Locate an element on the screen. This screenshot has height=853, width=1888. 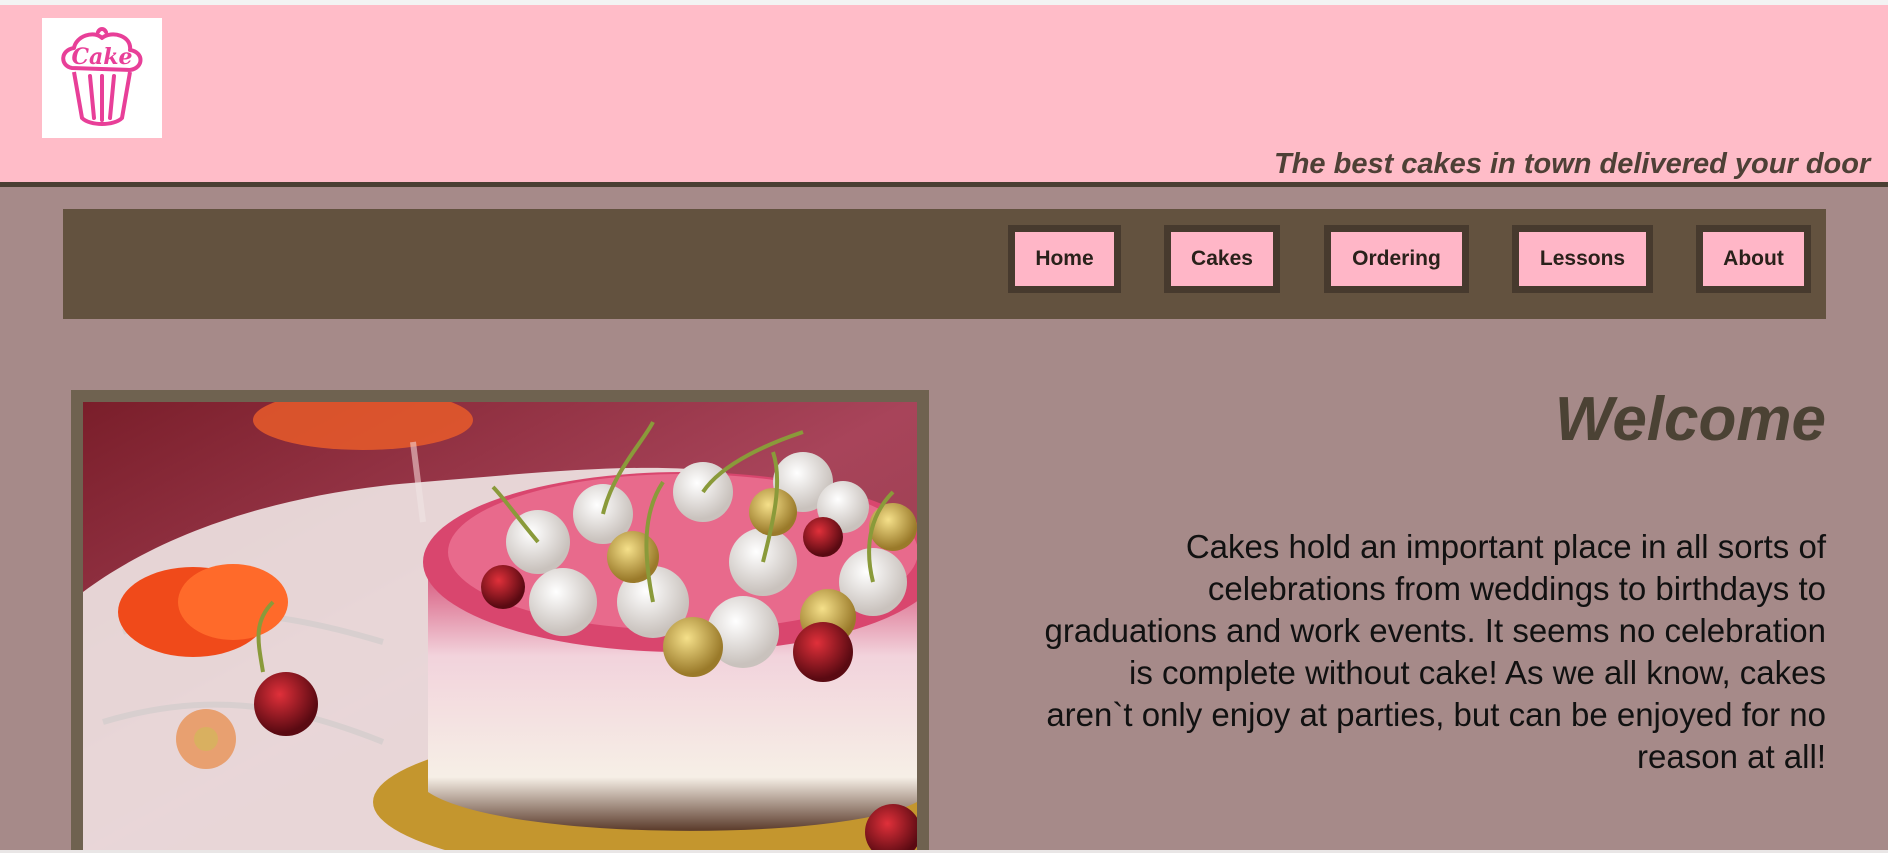
main-navigation: Home Cakes Ordering Lessons About is located at coordinates (944, 264).